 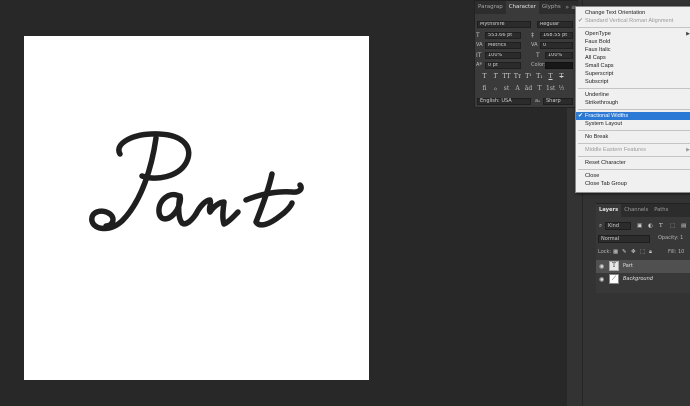 I want to click on menu-item-faux-bold: Faux Bold, so click(x=633, y=42).